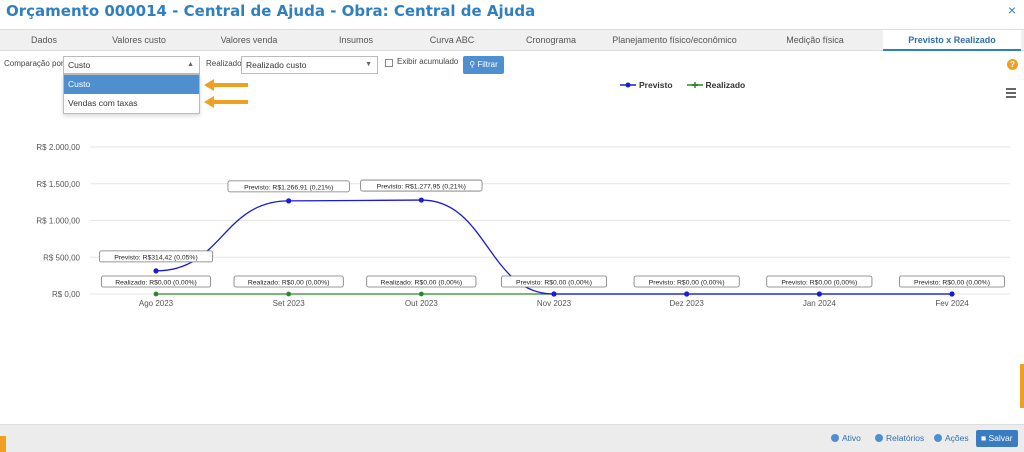 Image resolution: width=1024 pixels, height=452 pixels. What do you see at coordinates (131, 84) in the screenshot?
I see `option-custo: Custo` at bounding box center [131, 84].